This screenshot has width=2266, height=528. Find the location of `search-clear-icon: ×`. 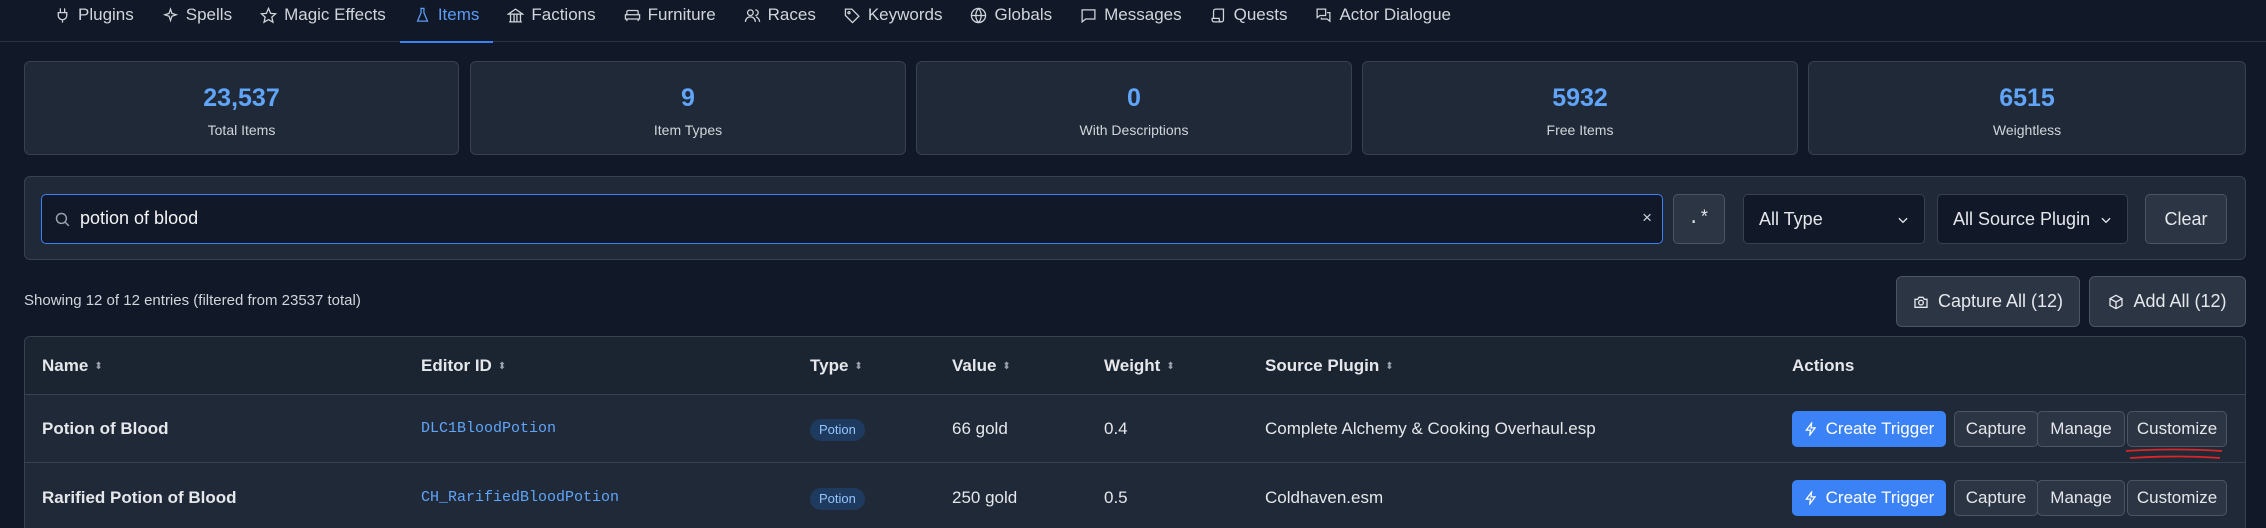

search-clear-icon: × is located at coordinates (1647, 218).